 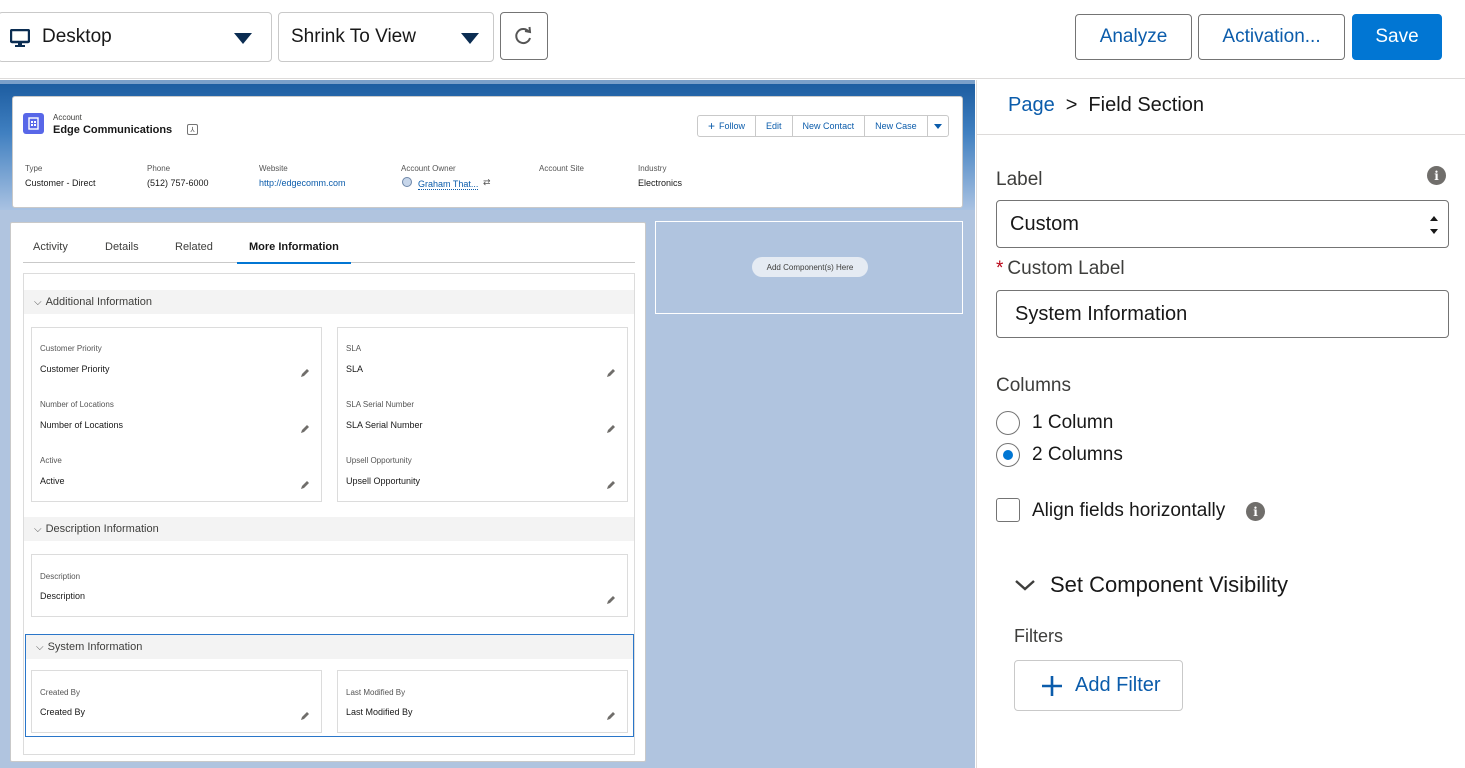 What do you see at coordinates (294, 263) in the screenshot?
I see `active-tab-indicator` at bounding box center [294, 263].